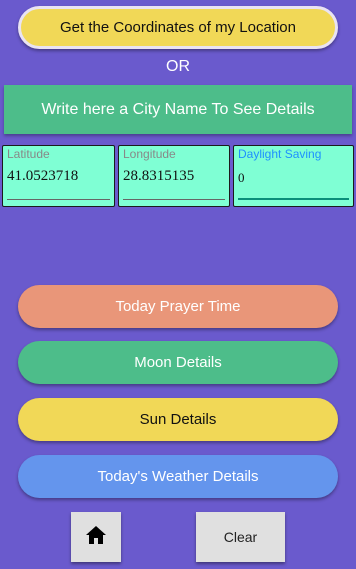  I want to click on longitude-underline, so click(174, 199).